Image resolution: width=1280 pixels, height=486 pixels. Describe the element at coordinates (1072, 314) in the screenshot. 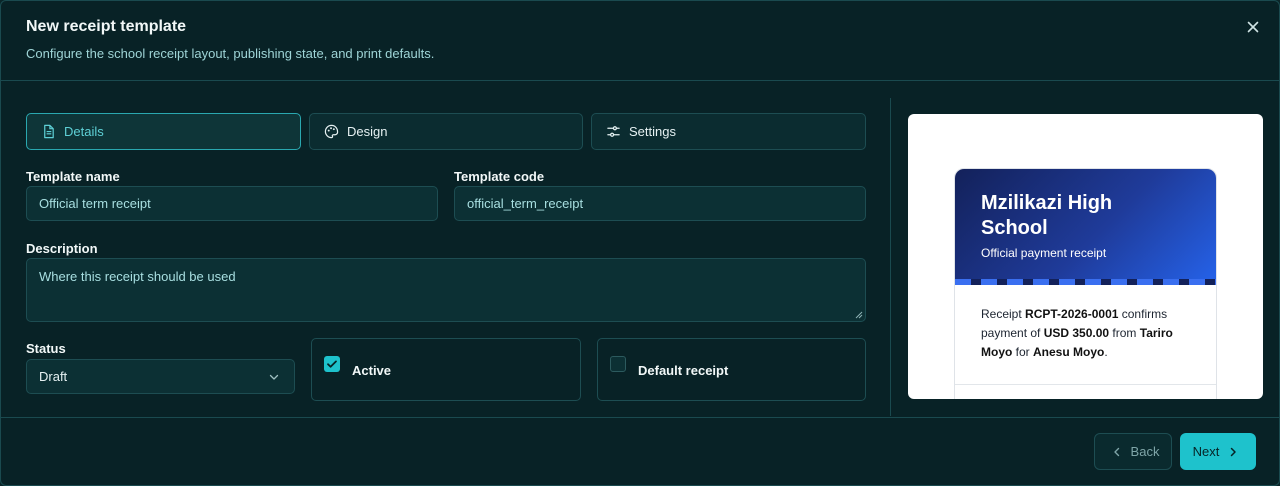

I see `receipt-number: RCPT-2026-0001` at that location.